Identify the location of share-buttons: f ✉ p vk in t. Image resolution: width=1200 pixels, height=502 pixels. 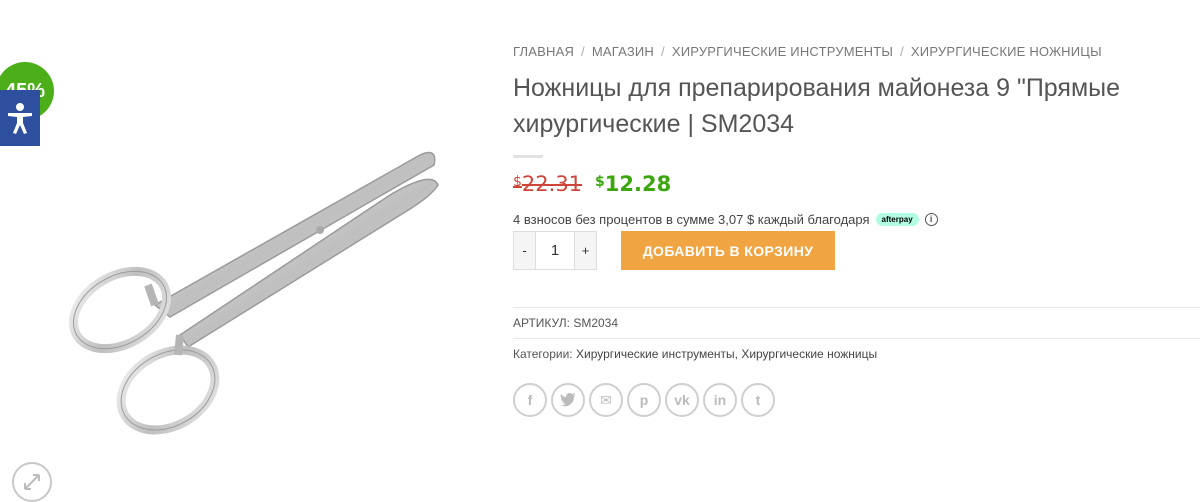
(644, 400).